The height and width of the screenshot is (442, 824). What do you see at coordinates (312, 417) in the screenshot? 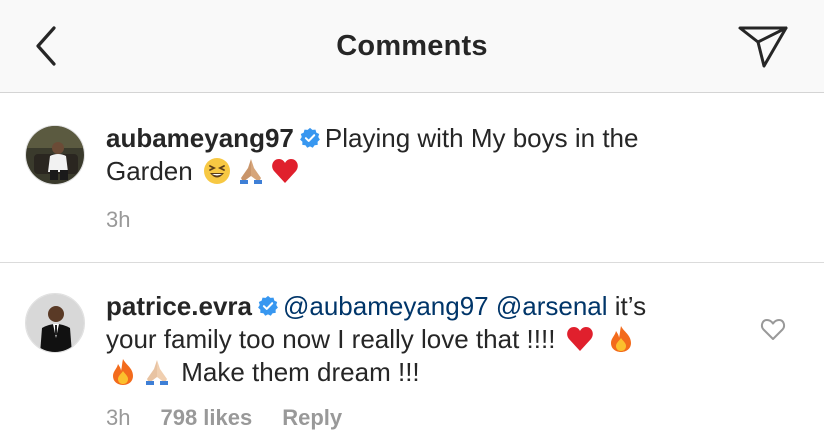
I see `reply-button: Reply` at bounding box center [312, 417].